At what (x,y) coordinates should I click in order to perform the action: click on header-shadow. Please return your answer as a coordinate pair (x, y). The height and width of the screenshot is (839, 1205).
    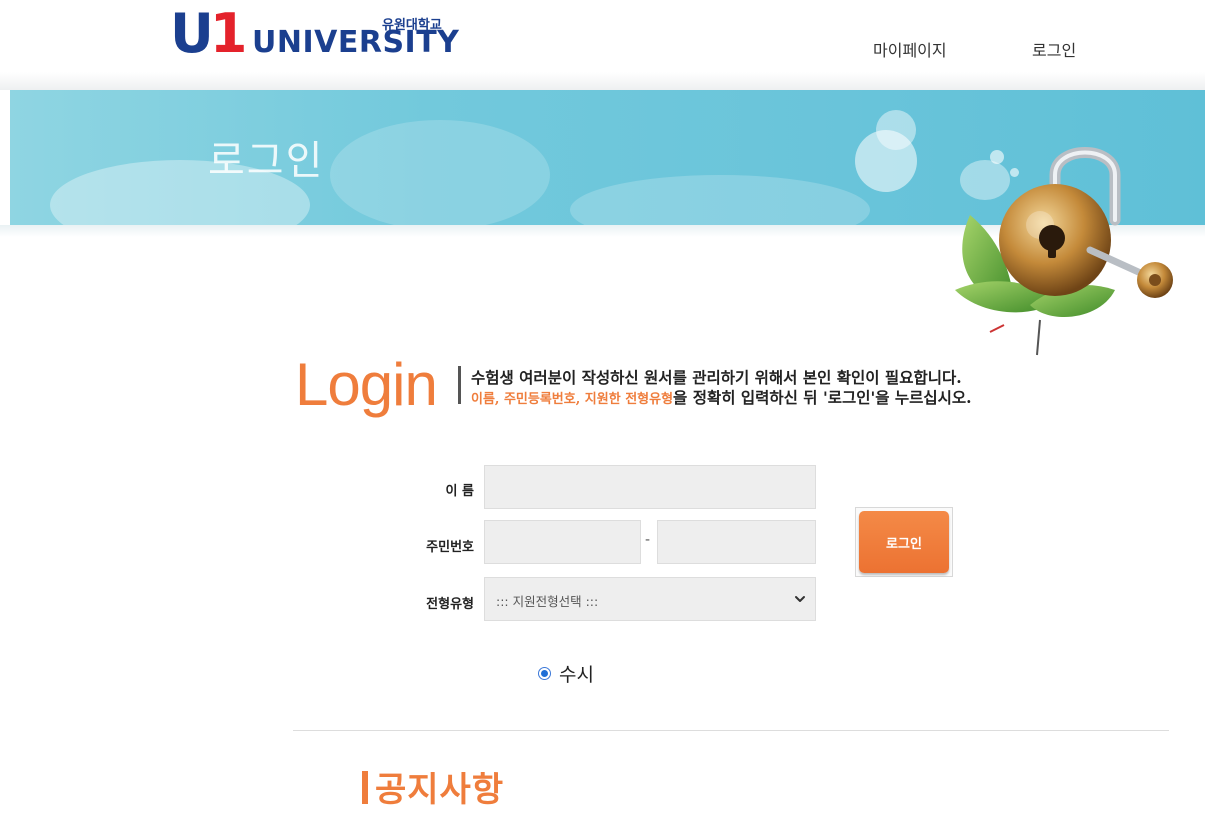
    Looking at the image, I should click on (602, 81).